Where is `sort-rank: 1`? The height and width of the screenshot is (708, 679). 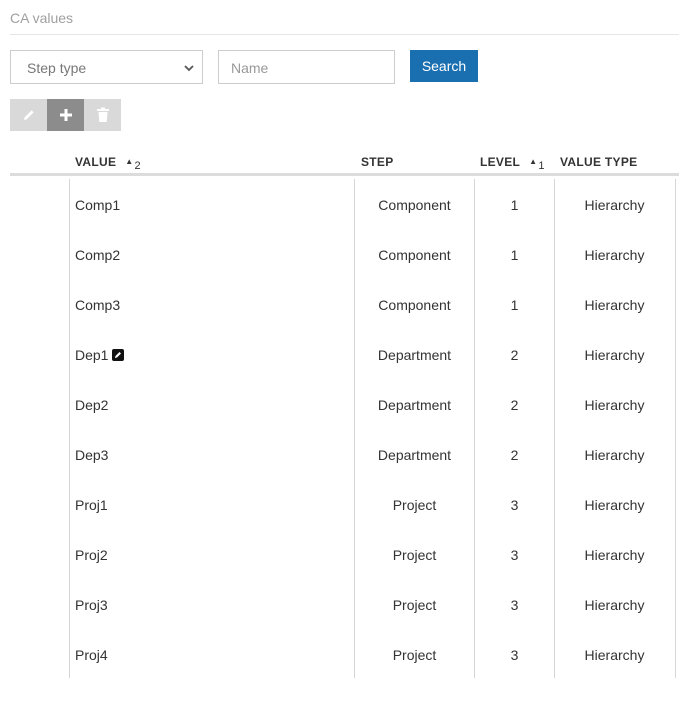
sort-rank: 1 is located at coordinates (541, 166).